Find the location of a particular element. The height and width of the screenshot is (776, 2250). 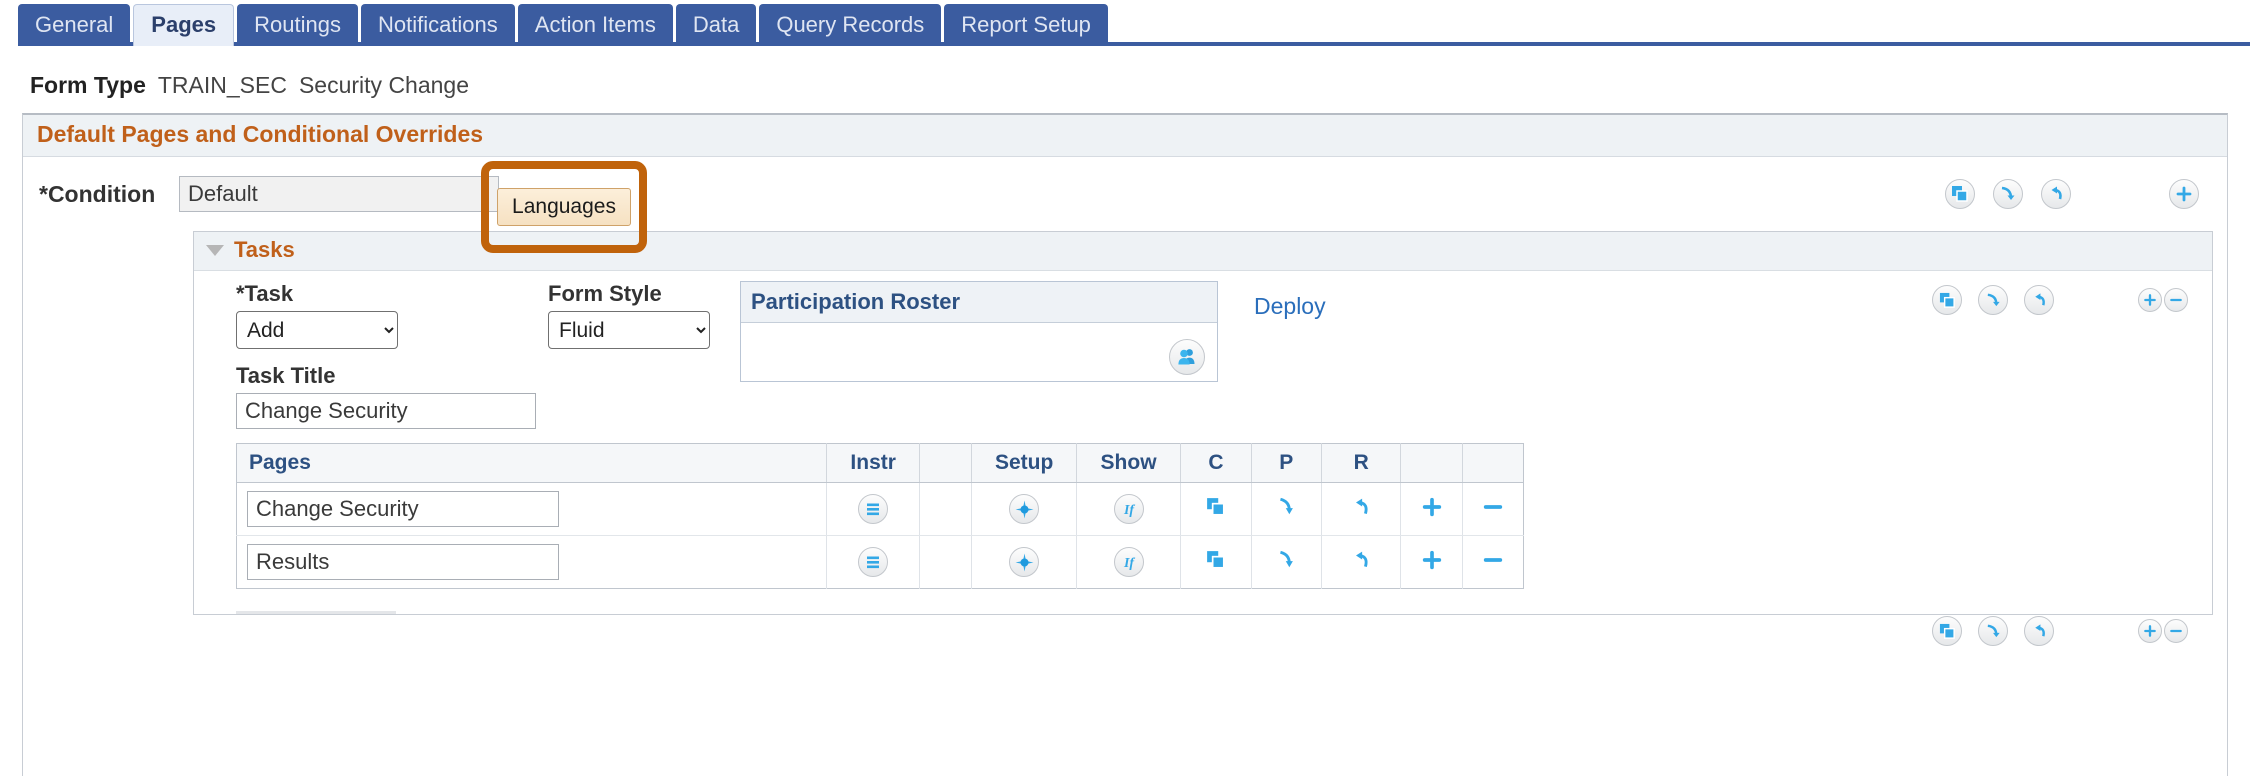

tab-query-records: Query Records is located at coordinates (850, 25).